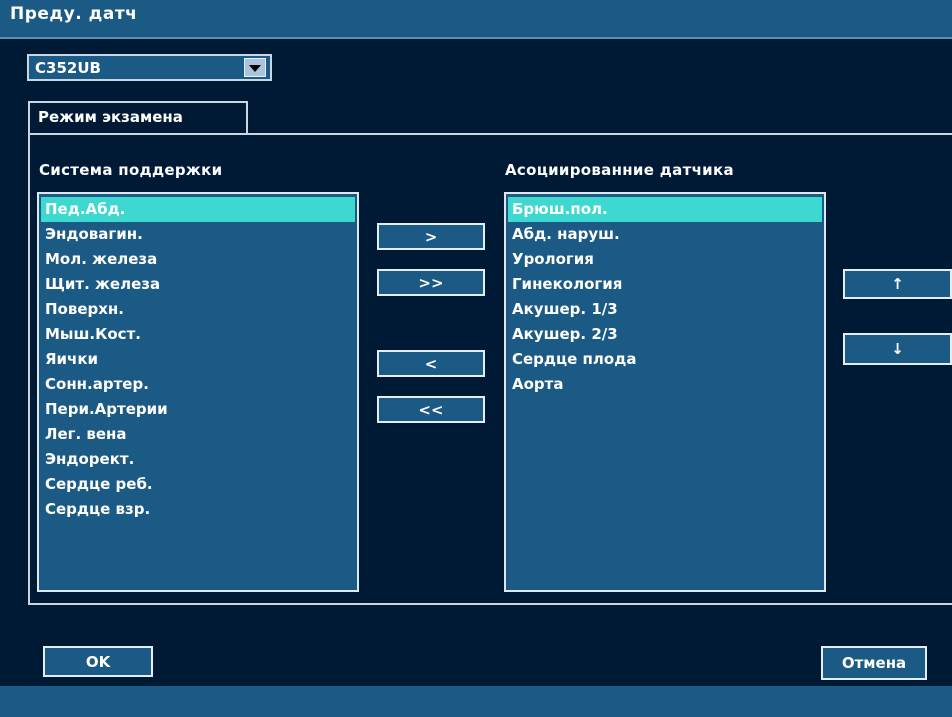 The width and height of the screenshot is (952, 717). I want to click on list-item: Абд. наруш., so click(665, 234).